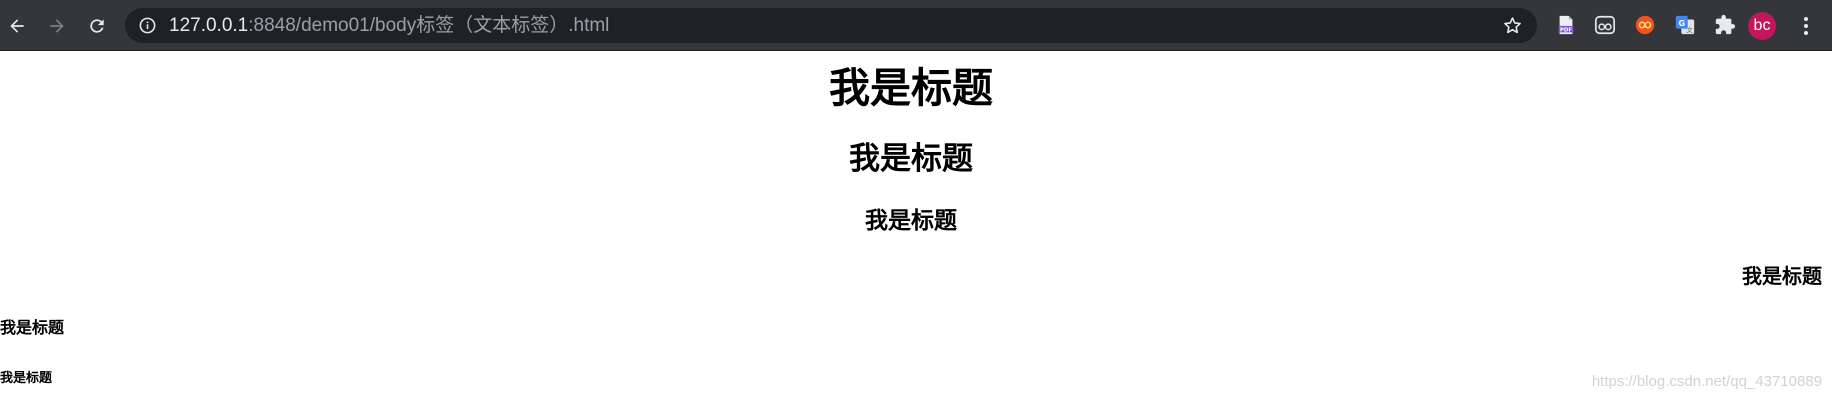 This screenshot has width=1832, height=399. What do you see at coordinates (1782, 276) in the screenshot?
I see `heading-h4: 我是标题` at bounding box center [1782, 276].